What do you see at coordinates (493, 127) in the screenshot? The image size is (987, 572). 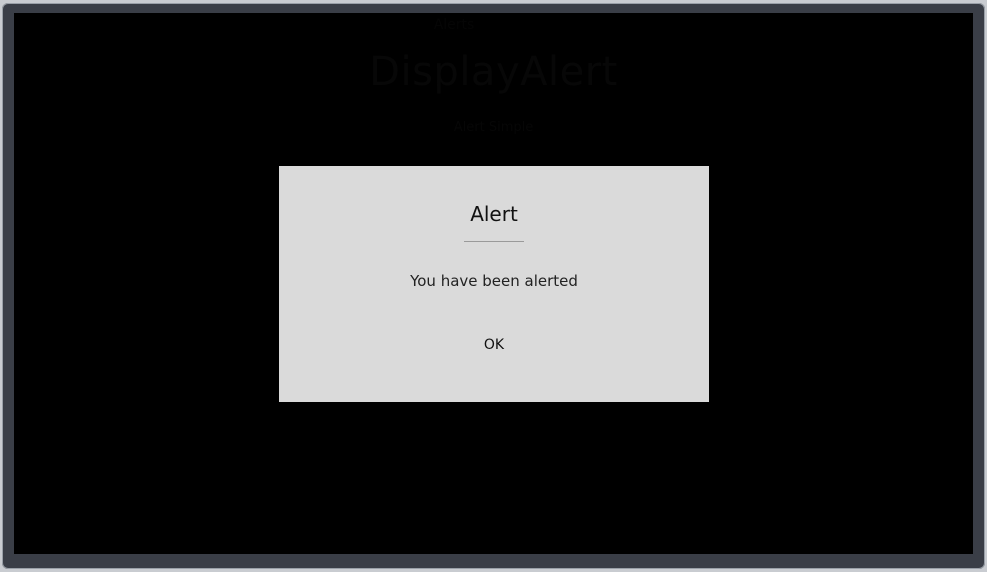 I see `page-subtext: Alert Simple` at bounding box center [493, 127].